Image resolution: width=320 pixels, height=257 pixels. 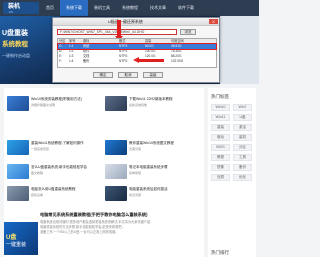 What do you see at coordinates (220, 96) in the screenshot?
I see `sidebar-title: 热门标签` at bounding box center [220, 96].